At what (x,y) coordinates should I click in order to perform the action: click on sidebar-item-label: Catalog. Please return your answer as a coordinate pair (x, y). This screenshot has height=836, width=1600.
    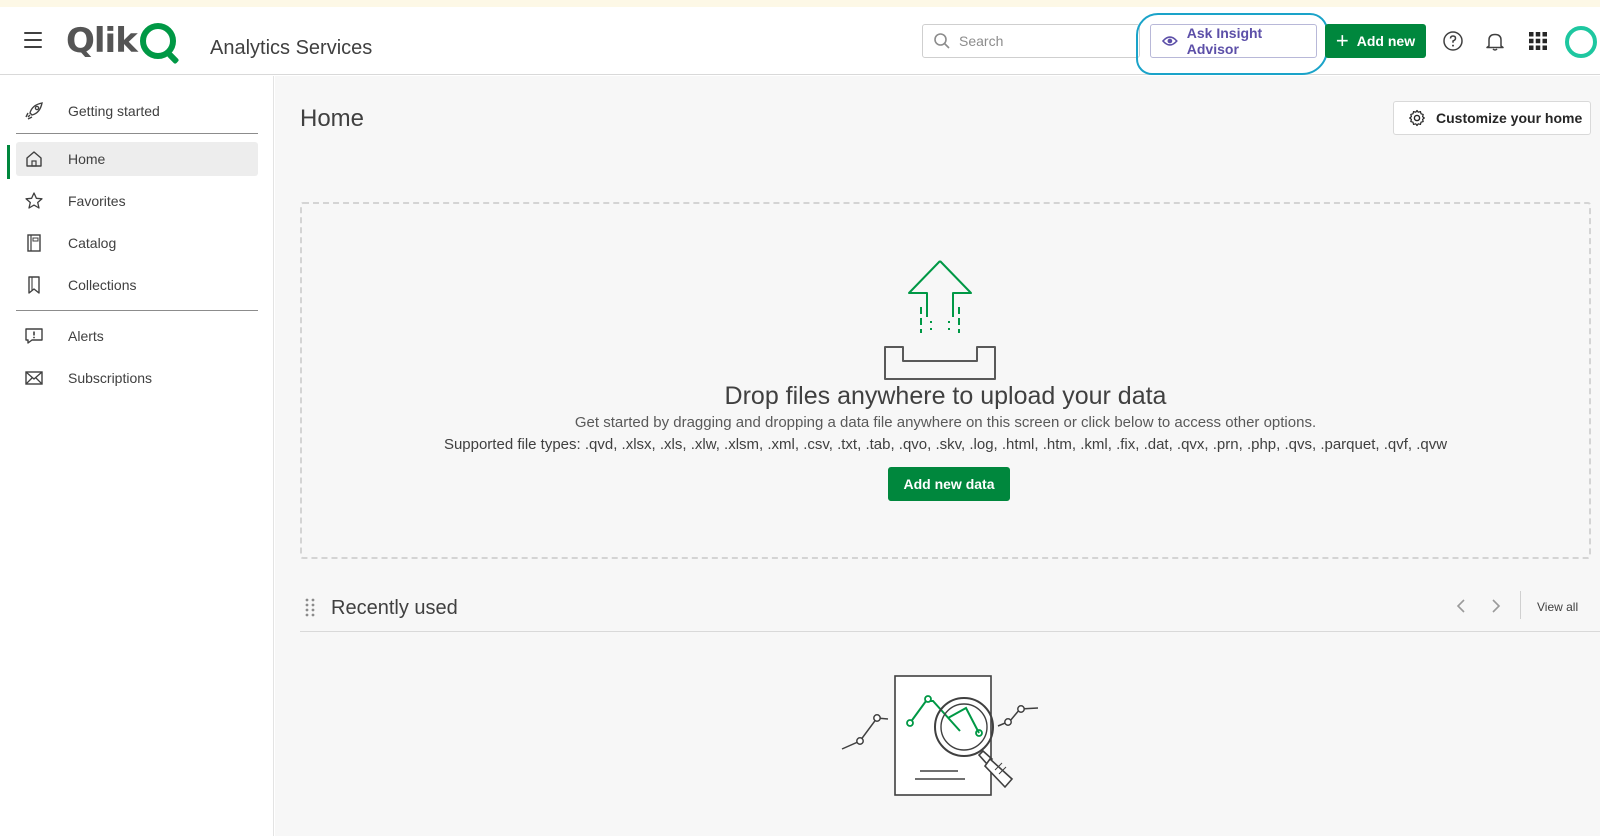
    Looking at the image, I should click on (92, 243).